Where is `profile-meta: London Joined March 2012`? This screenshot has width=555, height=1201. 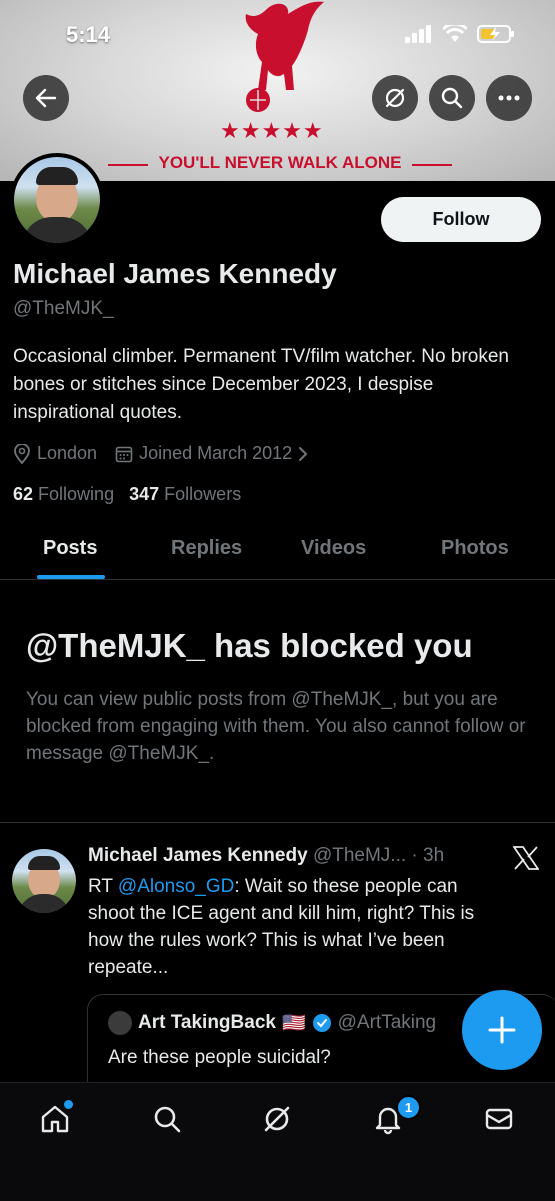 profile-meta: London Joined March 2012 is located at coordinates (169, 453).